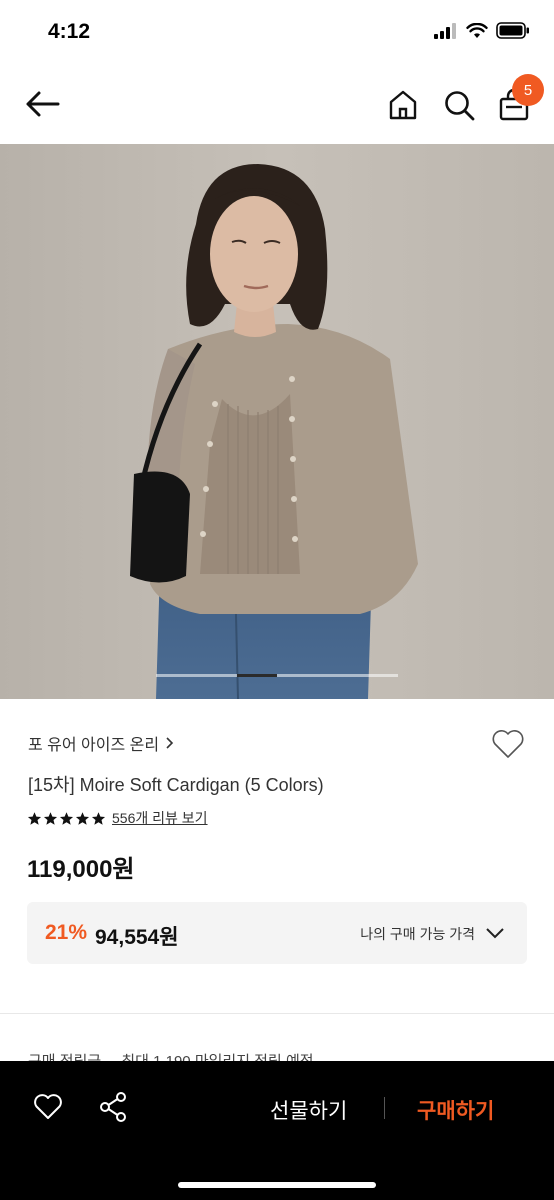 This screenshot has height=1200, width=554. What do you see at coordinates (81, 869) in the screenshot?
I see `product-price: 119,000원` at bounding box center [81, 869].